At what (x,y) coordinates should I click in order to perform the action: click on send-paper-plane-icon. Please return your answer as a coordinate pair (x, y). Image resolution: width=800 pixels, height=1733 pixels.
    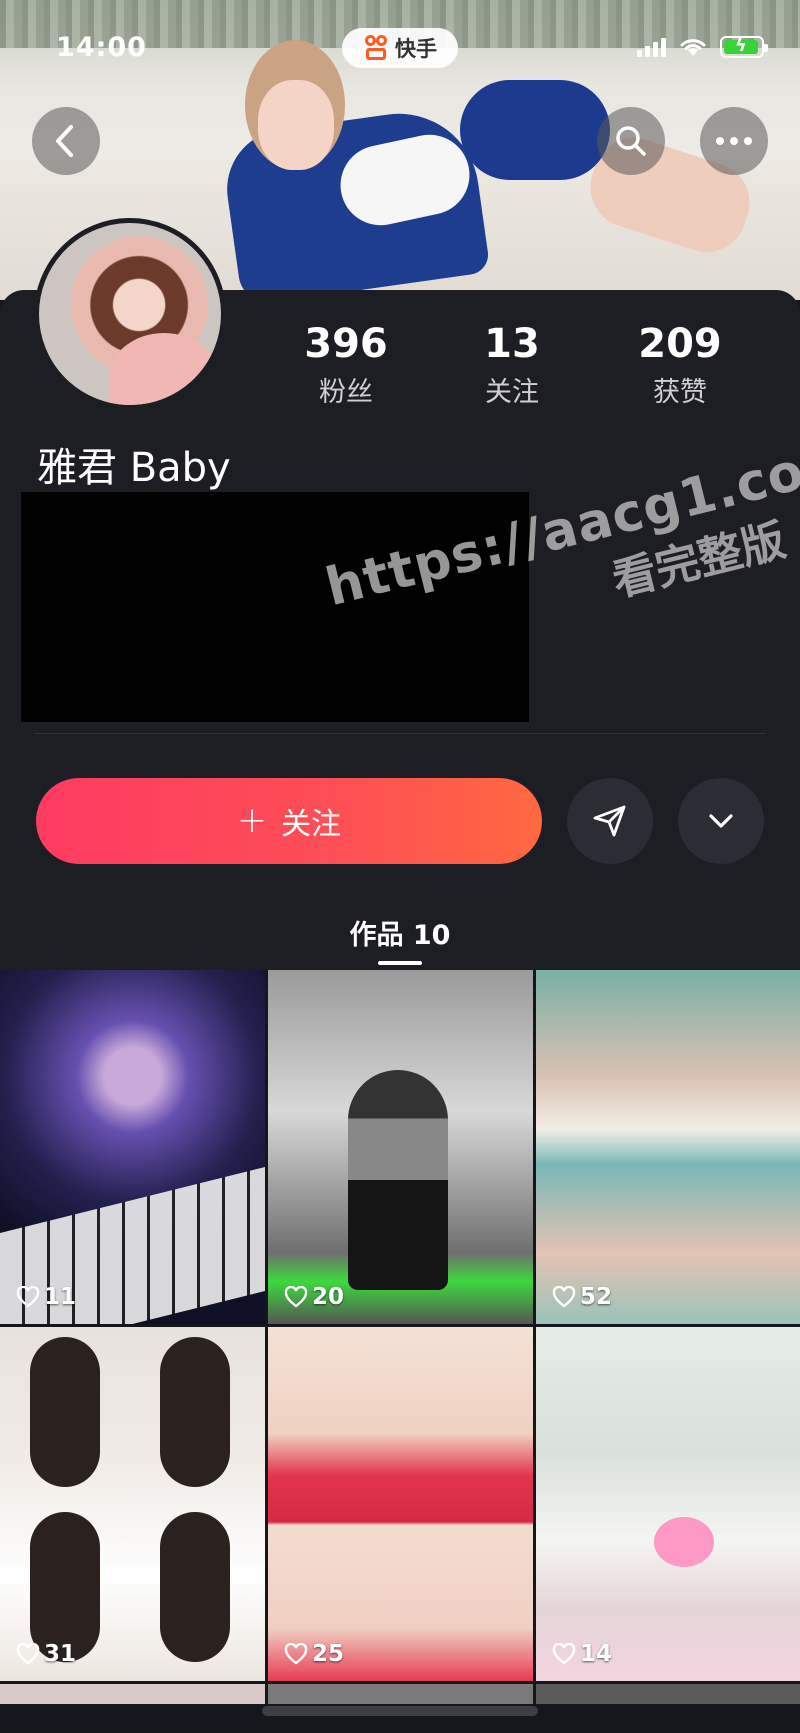
    Looking at the image, I should click on (609, 821).